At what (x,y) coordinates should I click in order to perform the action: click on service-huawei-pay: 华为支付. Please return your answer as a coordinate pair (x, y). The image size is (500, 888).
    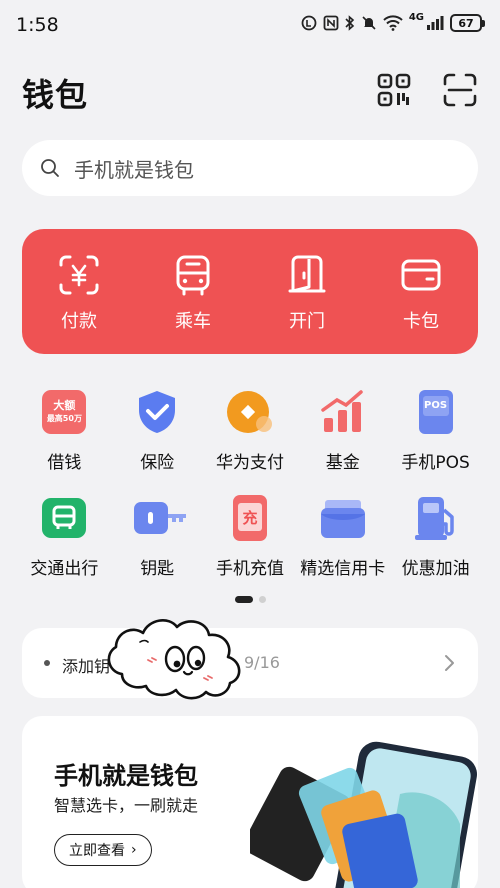
    Looking at the image, I should click on (250, 430).